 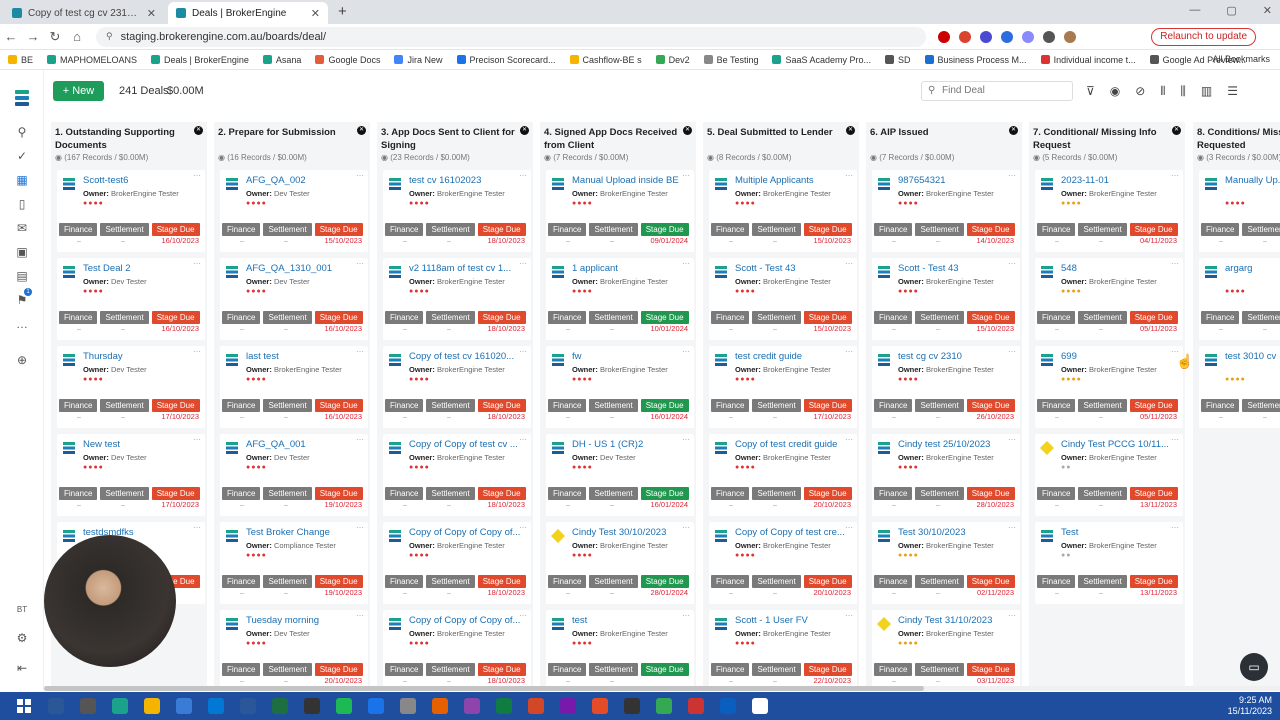 I want to click on bookmark-item: Jira New, so click(x=418, y=60).